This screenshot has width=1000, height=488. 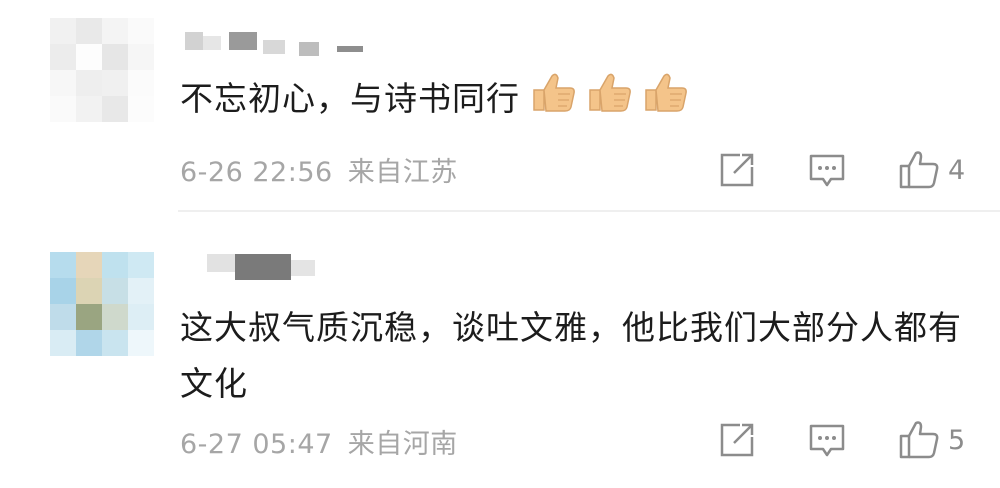 I want to click on comment-date: 6-27 05:47, so click(x=256, y=444).